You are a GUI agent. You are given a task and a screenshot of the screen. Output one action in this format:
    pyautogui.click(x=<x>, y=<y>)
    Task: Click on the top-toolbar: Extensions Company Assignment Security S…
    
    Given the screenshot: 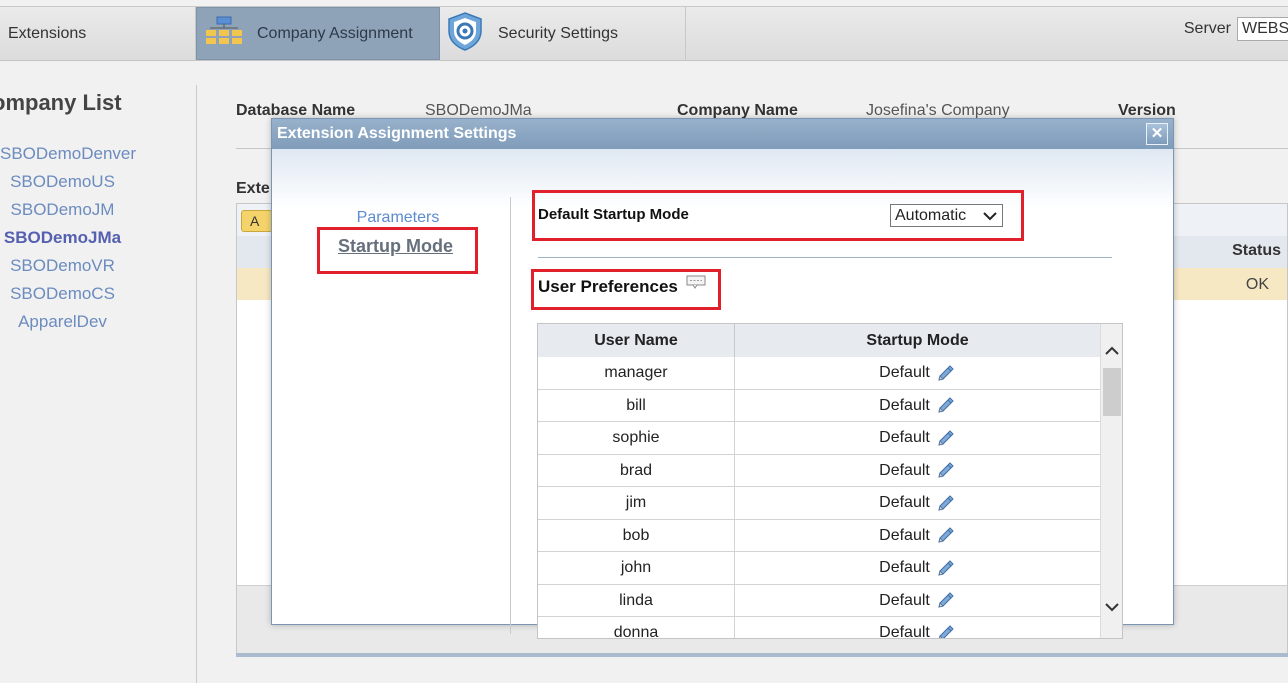 What is the action you would take?
    pyautogui.click(x=644, y=33)
    